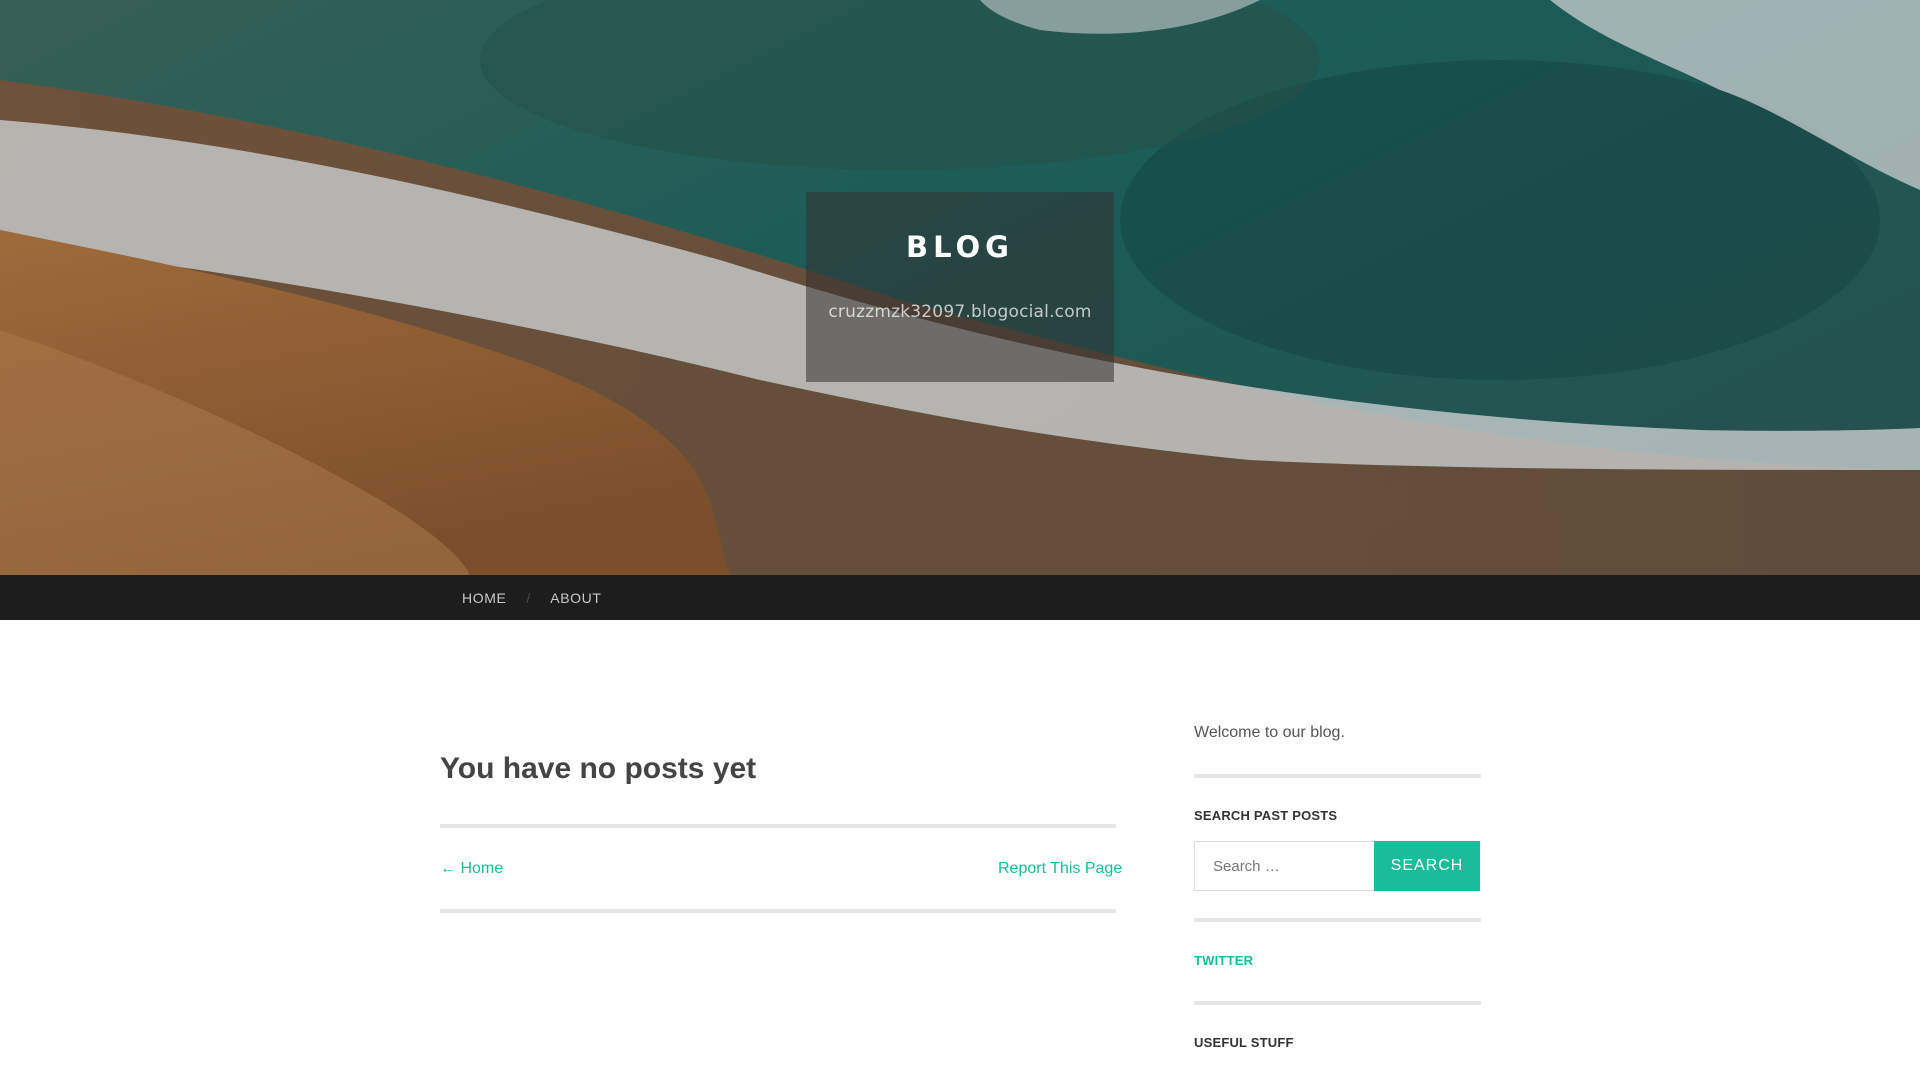 This screenshot has width=1920, height=1080. Describe the element at coordinates (1269, 732) in the screenshot. I see `welcome-text: Welcome to our blog.` at that location.